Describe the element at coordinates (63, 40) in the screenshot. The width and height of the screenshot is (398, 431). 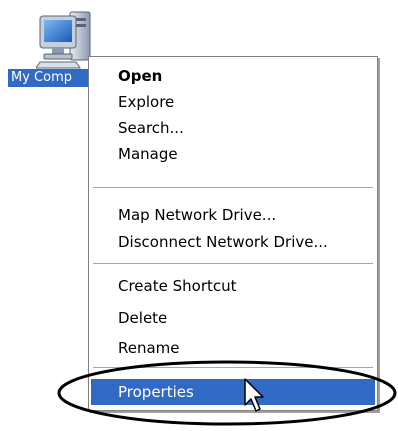
I see `computer-icon` at that location.